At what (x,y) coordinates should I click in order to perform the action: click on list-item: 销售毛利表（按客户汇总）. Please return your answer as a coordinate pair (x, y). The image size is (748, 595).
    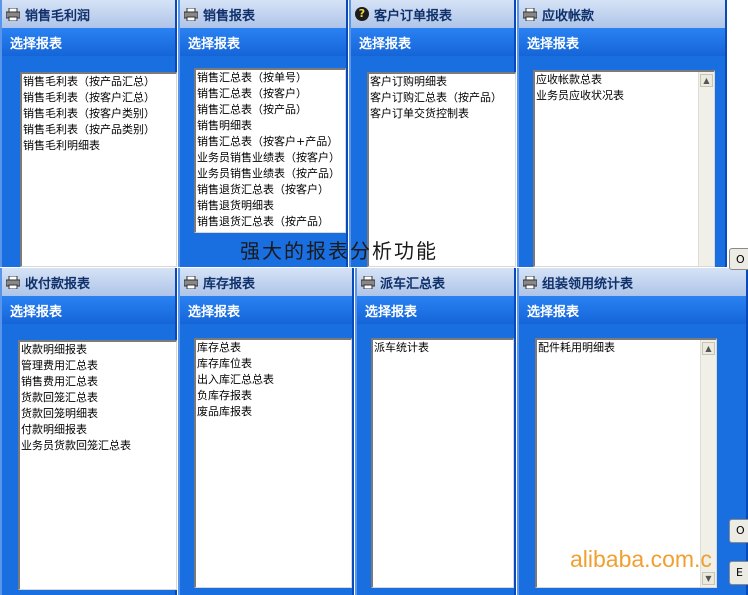
    Looking at the image, I should click on (99, 98).